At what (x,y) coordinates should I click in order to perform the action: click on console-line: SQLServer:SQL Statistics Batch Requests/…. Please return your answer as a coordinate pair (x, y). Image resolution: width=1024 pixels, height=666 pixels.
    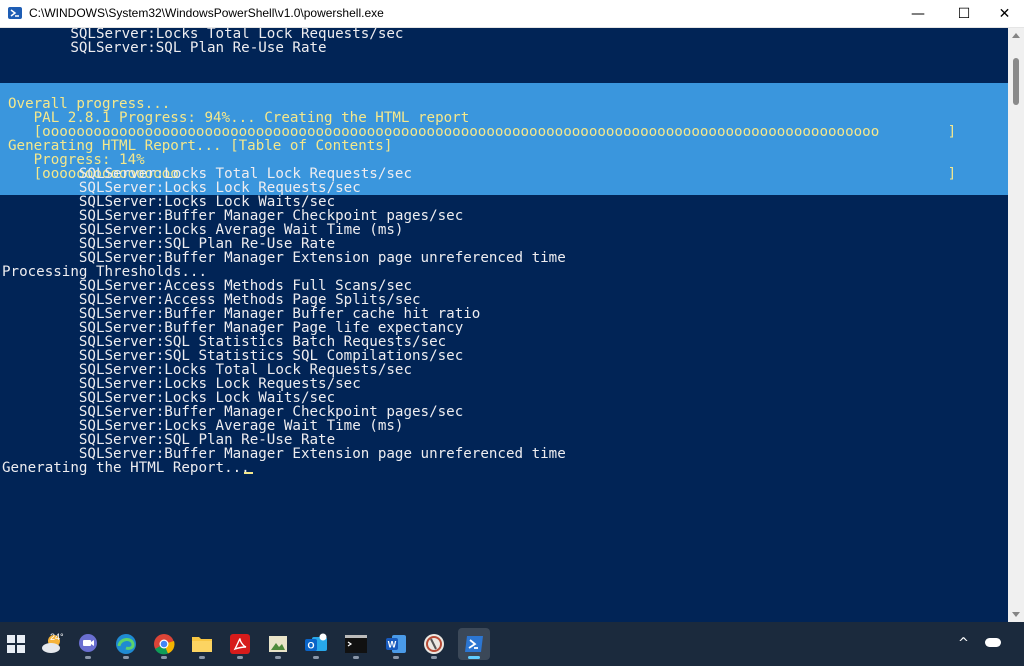
    Looking at the image, I should click on (224, 342).